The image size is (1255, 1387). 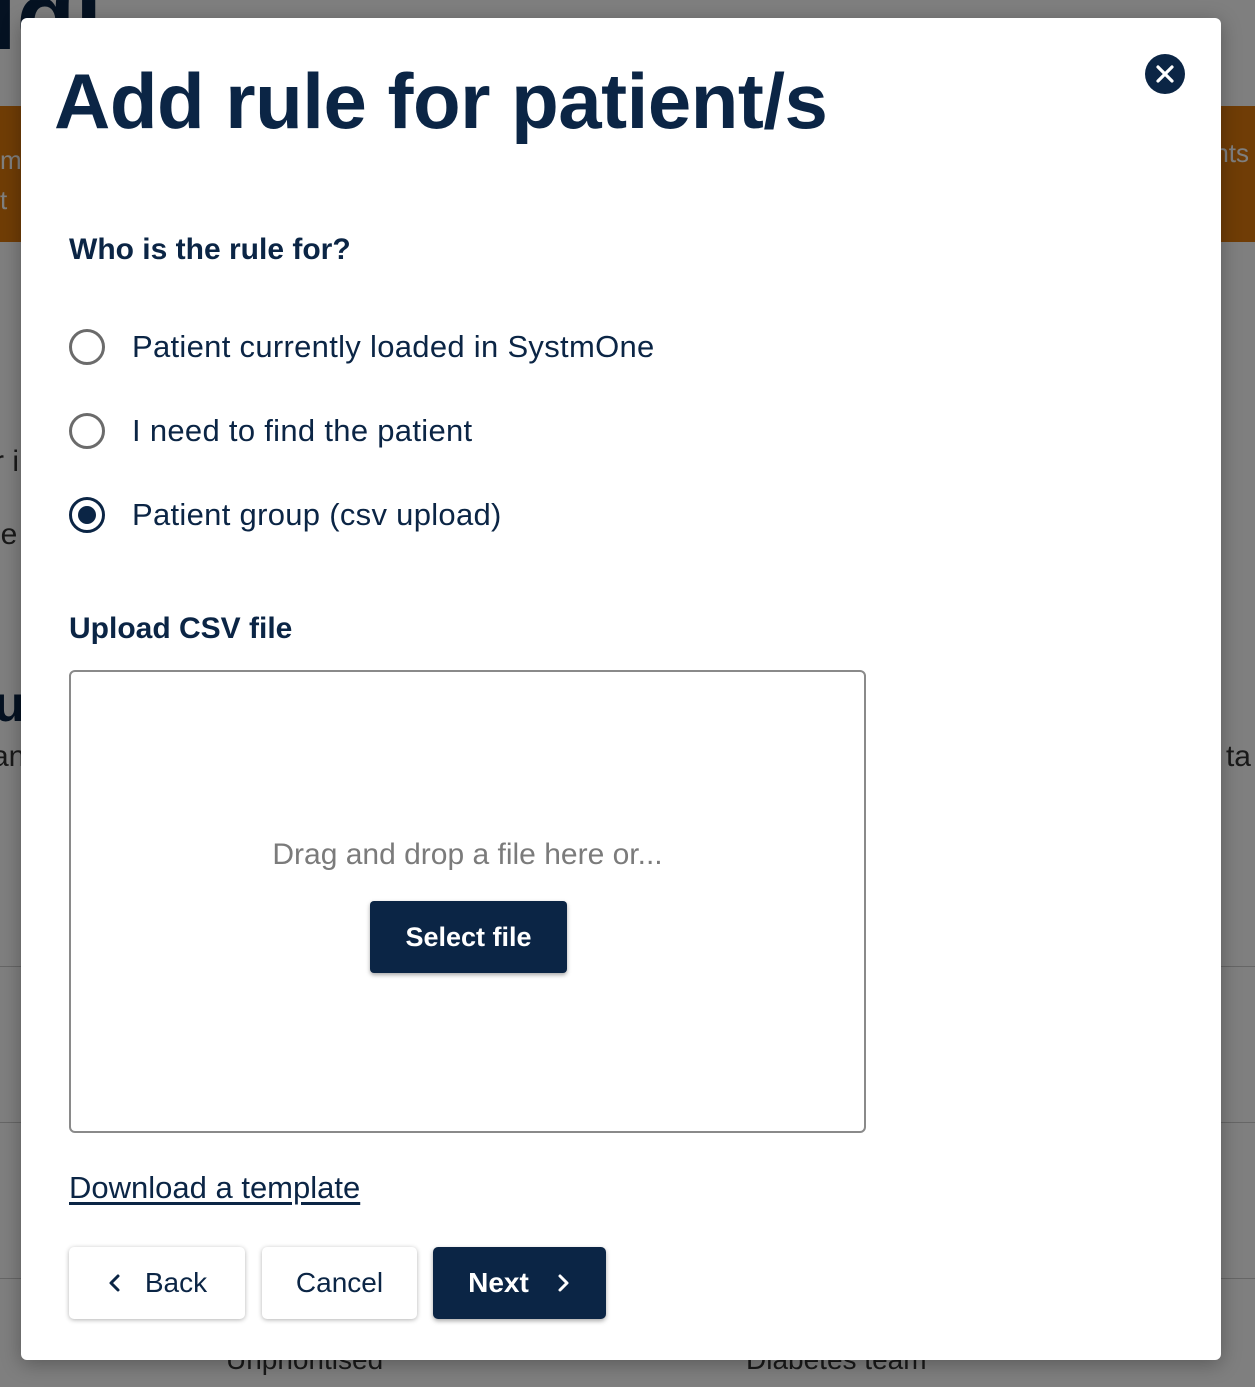 I want to click on next-button: Next, so click(x=519, y=1283).